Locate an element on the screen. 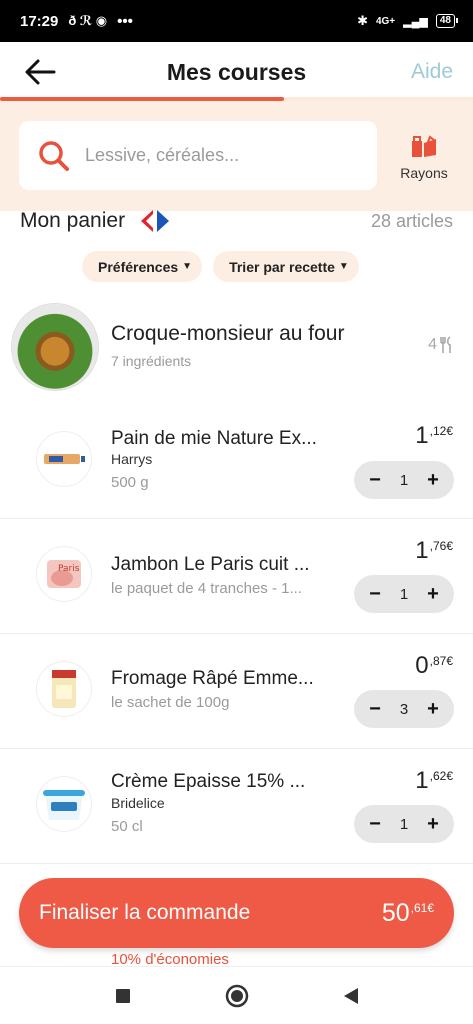 This screenshot has width=473, height=1024. search-box is located at coordinates (198, 155).